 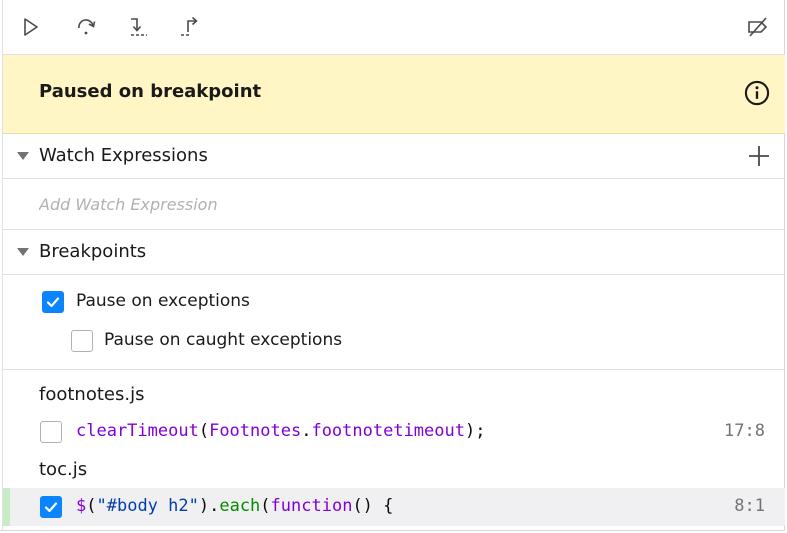 I want to click on plus-icon, so click(x=759, y=156).